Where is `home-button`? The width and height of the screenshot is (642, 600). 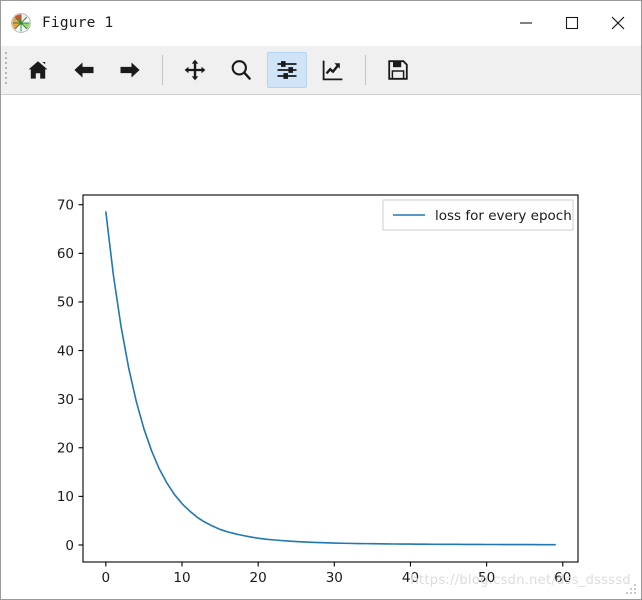 home-button is located at coordinates (38, 70).